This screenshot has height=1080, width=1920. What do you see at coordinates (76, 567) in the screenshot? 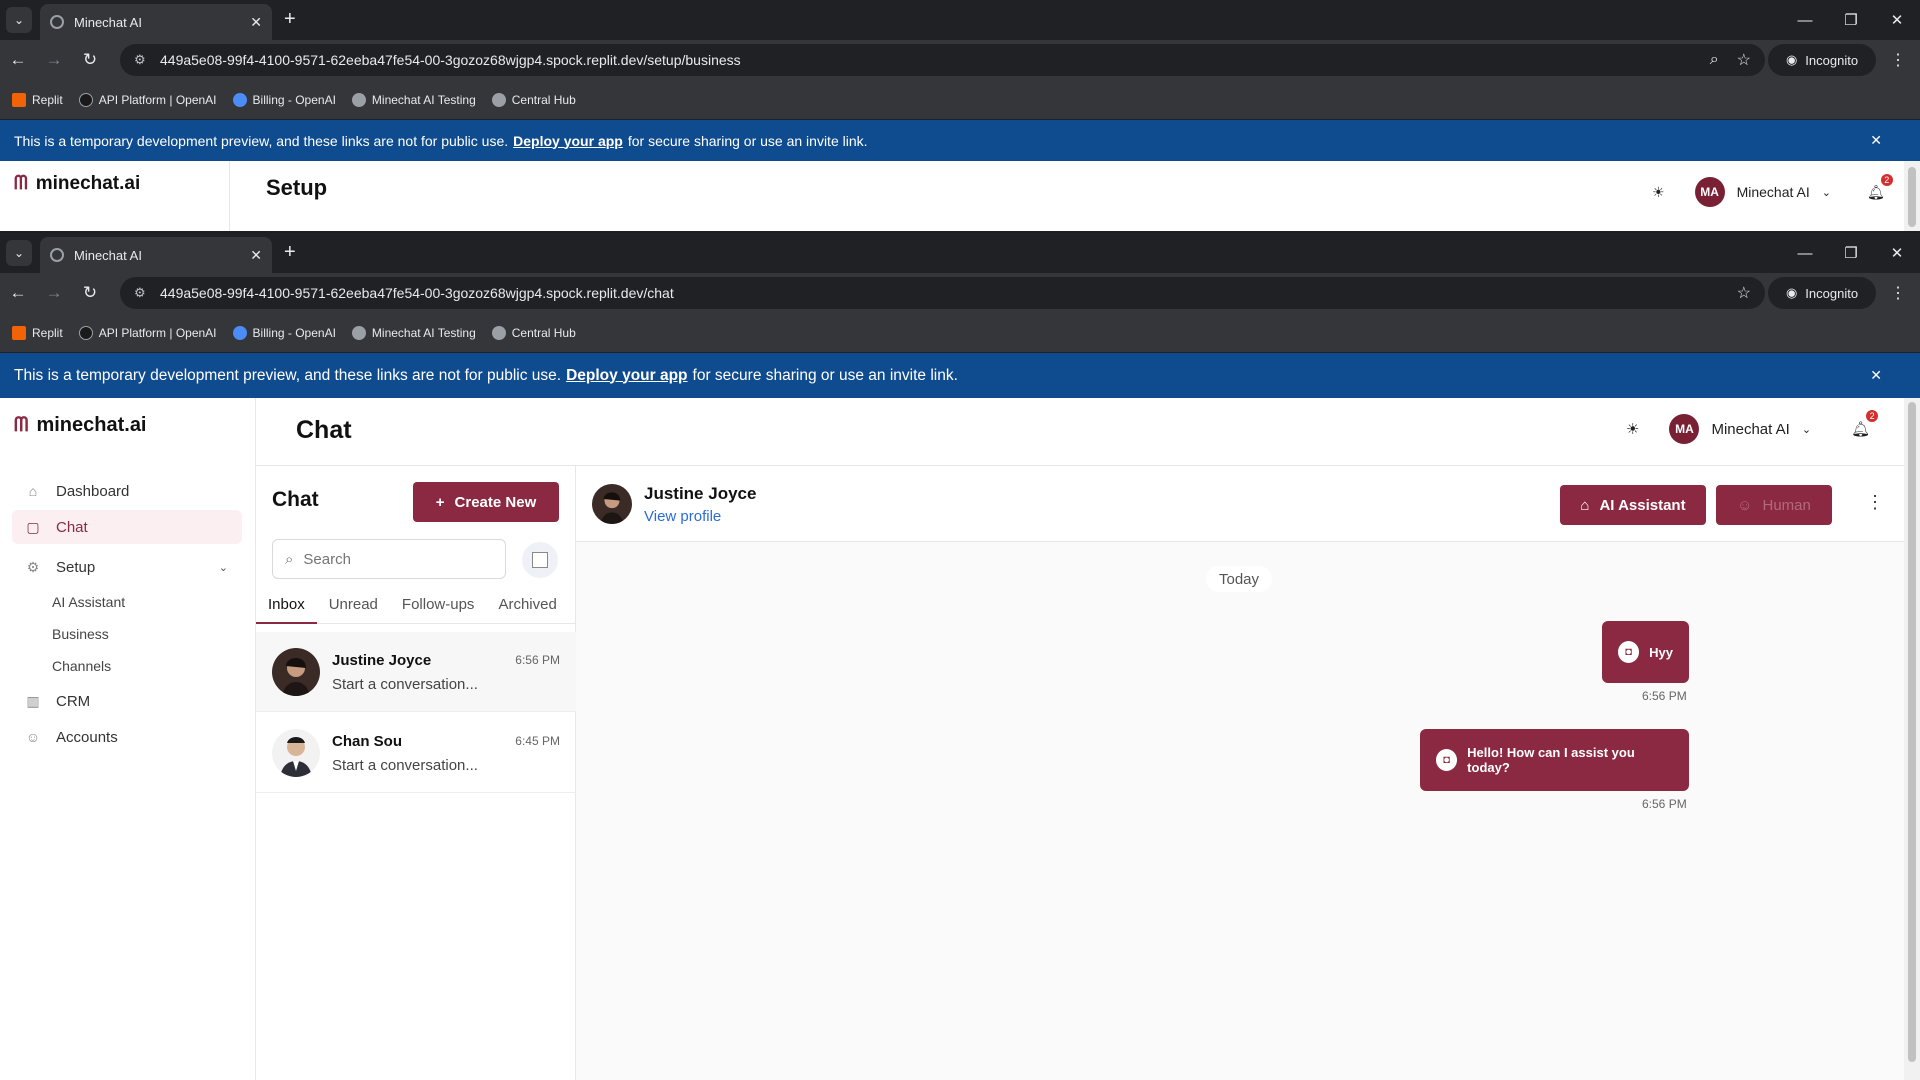
I see `sidebar-item-label: Setup` at bounding box center [76, 567].